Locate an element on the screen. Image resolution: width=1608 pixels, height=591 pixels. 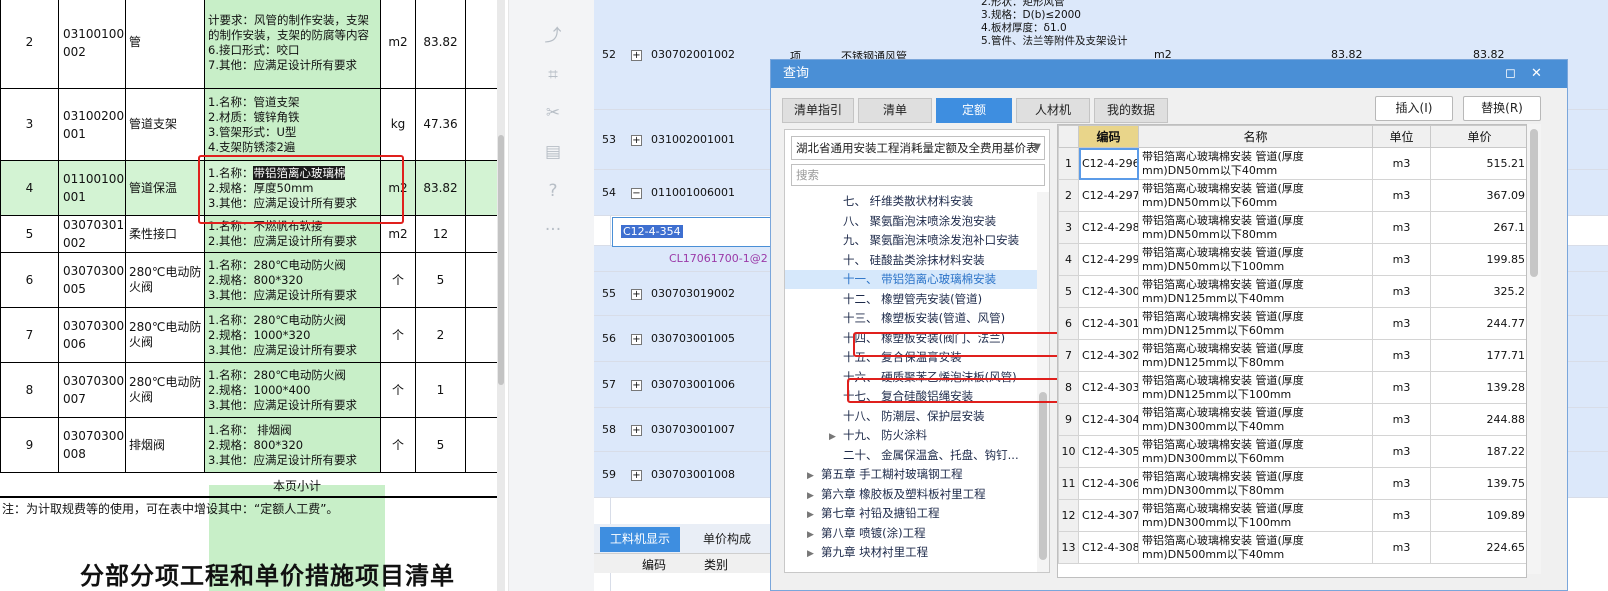
tree-item: 十三、 橡塑板安装(管道、风管) is located at coordinates (911, 318).